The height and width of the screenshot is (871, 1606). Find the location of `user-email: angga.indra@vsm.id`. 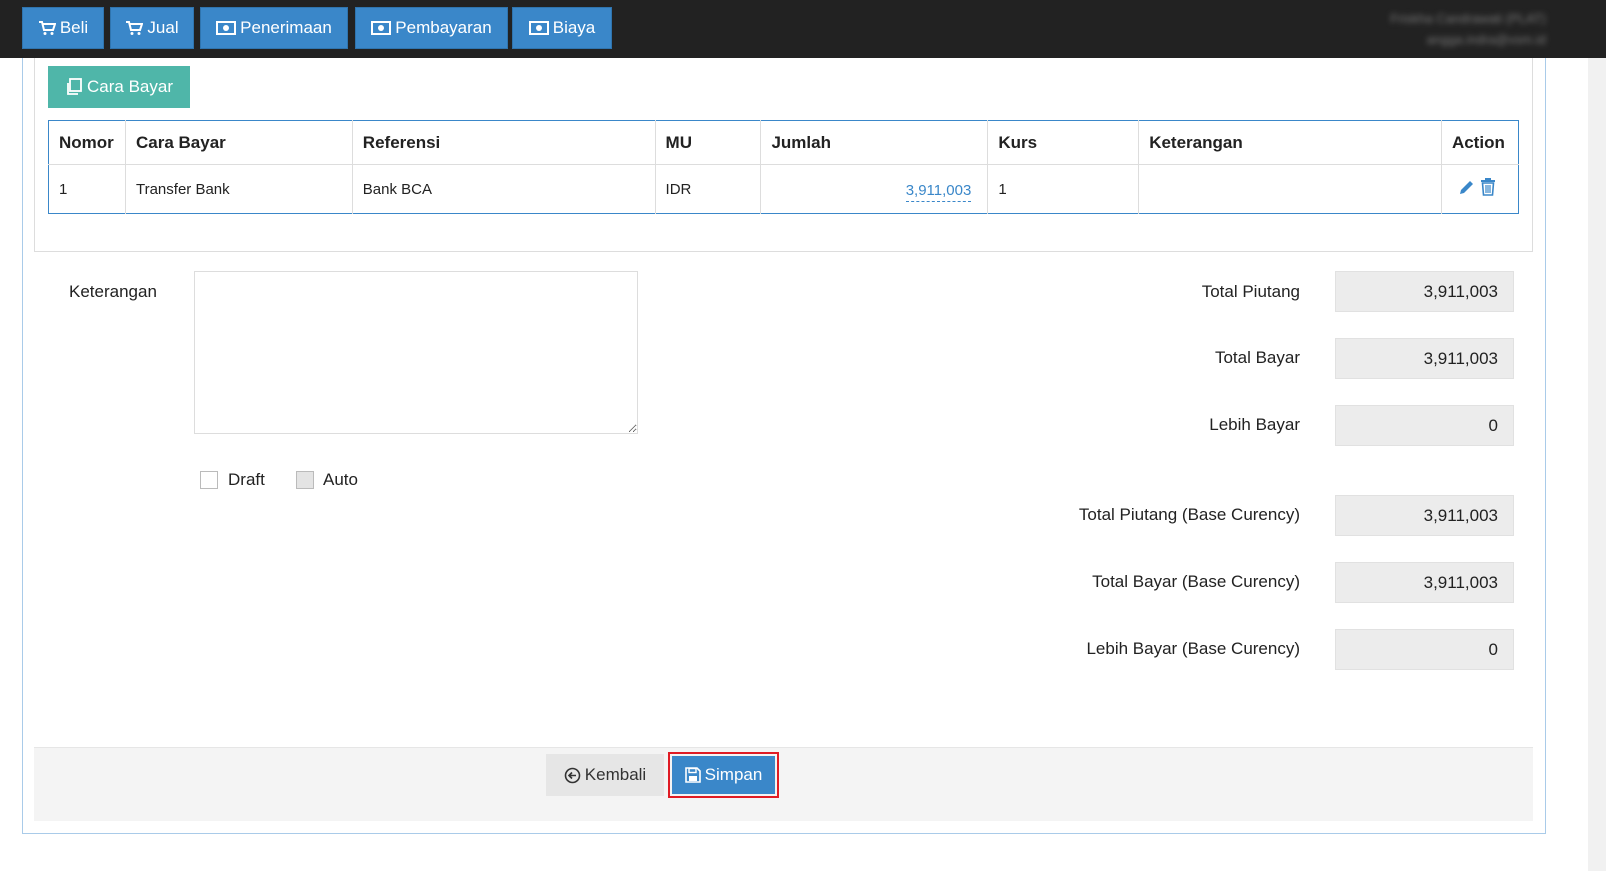

user-email: angga.indra@vsm.id is located at coordinates (1486, 39).